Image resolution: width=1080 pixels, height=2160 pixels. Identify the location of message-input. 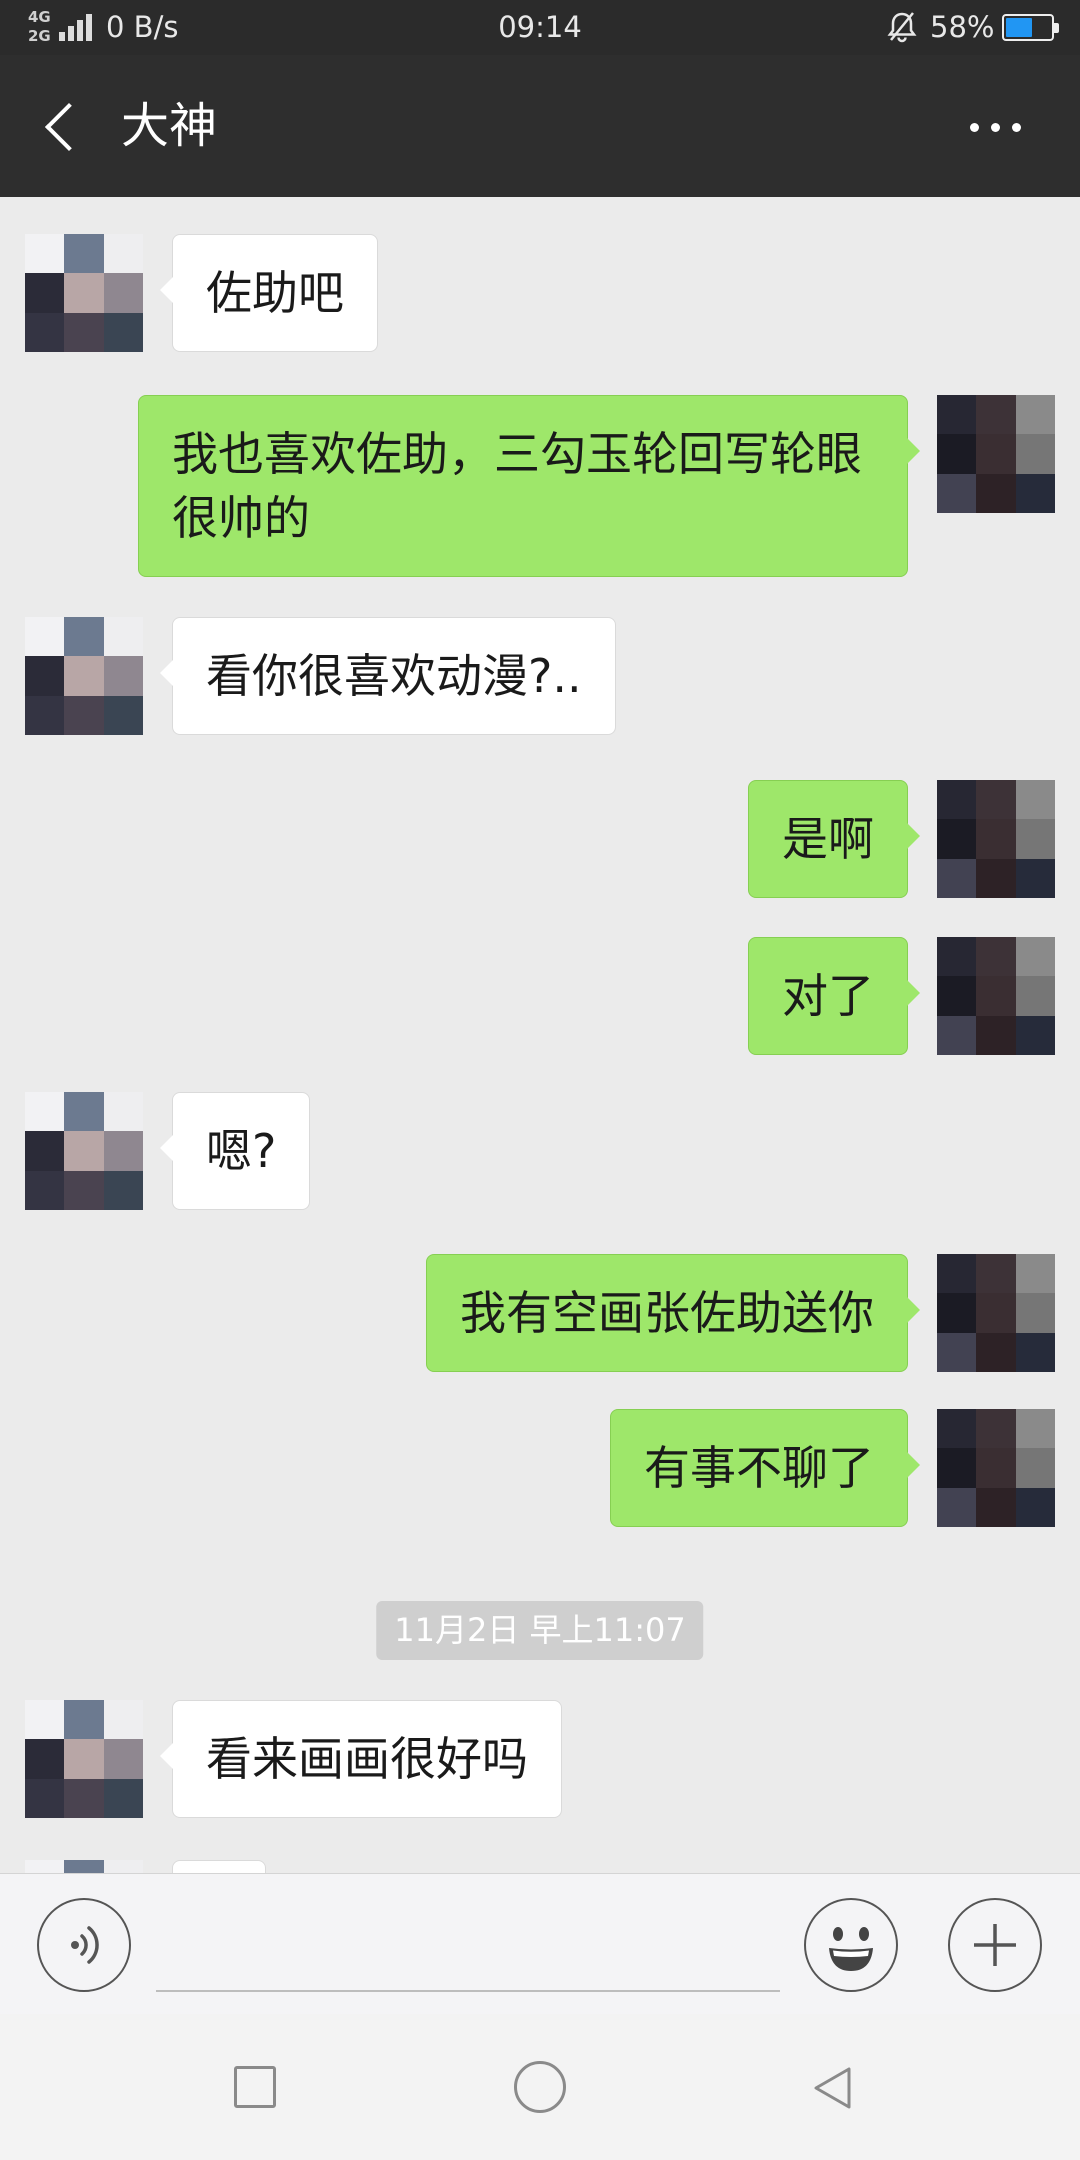
(468, 1968).